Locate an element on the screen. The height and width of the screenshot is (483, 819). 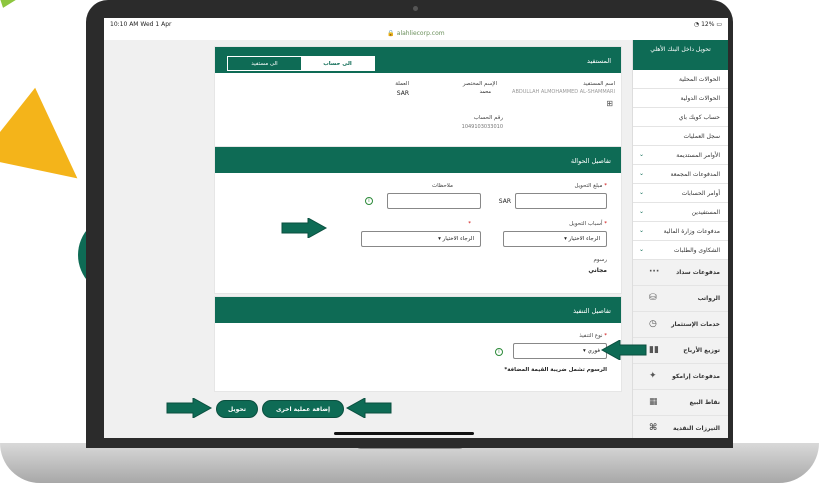
sidebar-section-label: خدمات الإستثمار is located at coordinates (695, 324).